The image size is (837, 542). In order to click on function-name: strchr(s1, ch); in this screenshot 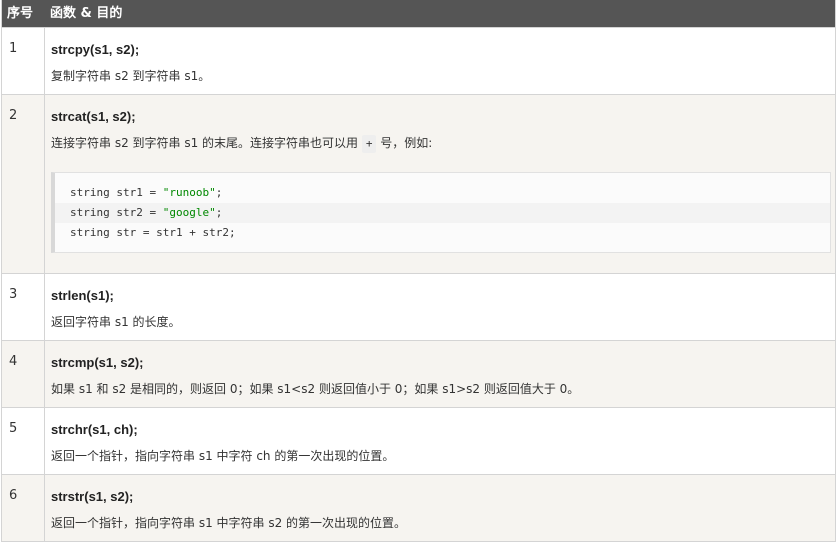, I will do `click(94, 429)`.